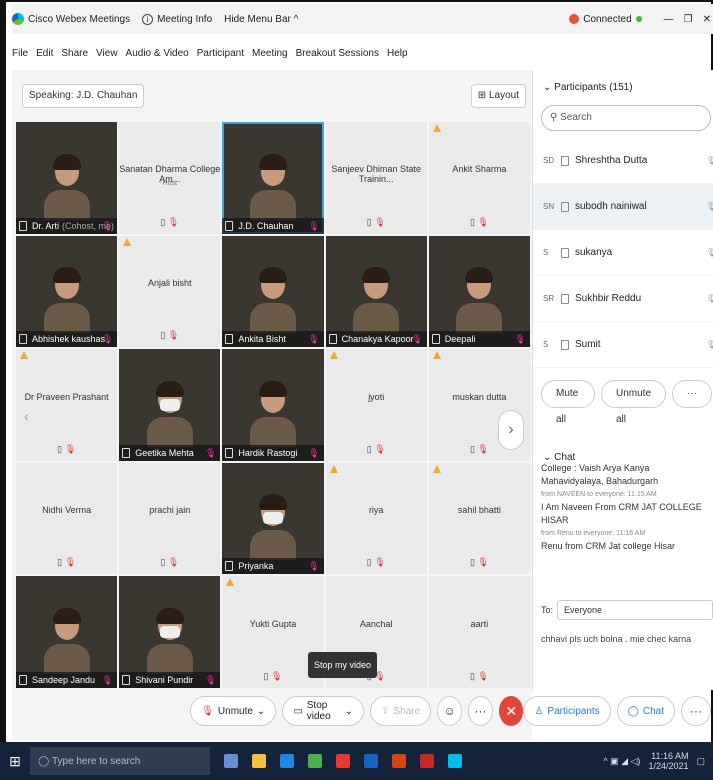 This screenshot has height=780, width=713. What do you see at coordinates (668, 761) in the screenshot?
I see `clock: 11:16 AM 1/24/2021` at bounding box center [668, 761].